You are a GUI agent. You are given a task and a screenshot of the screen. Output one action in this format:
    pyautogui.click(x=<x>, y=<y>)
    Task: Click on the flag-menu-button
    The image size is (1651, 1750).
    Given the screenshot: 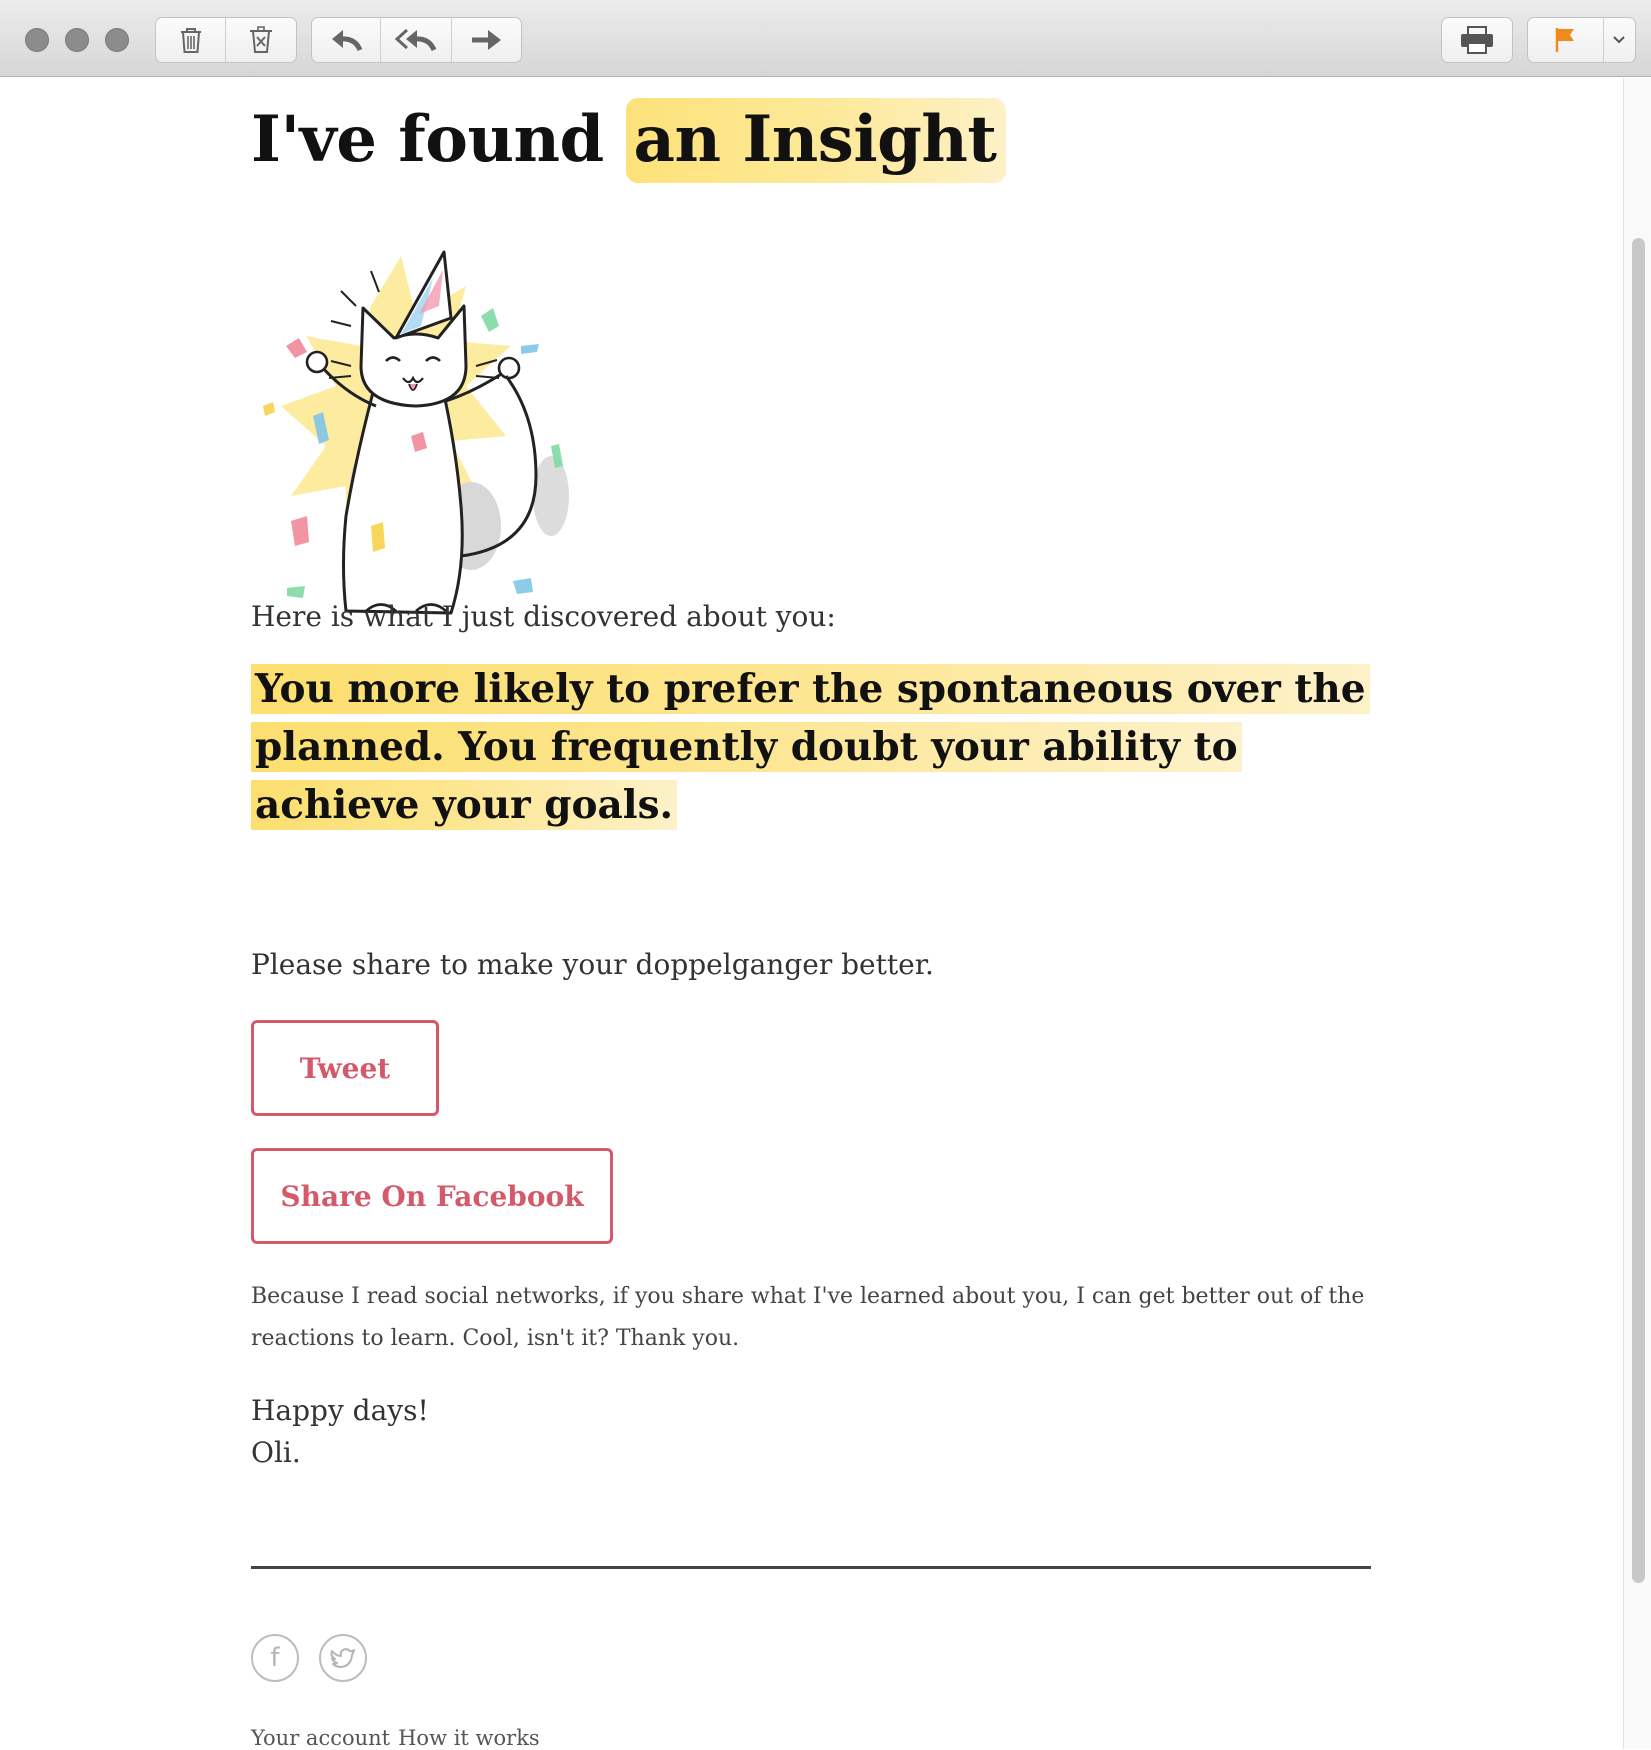 What is the action you would take?
    pyautogui.click(x=1619, y=40)
    